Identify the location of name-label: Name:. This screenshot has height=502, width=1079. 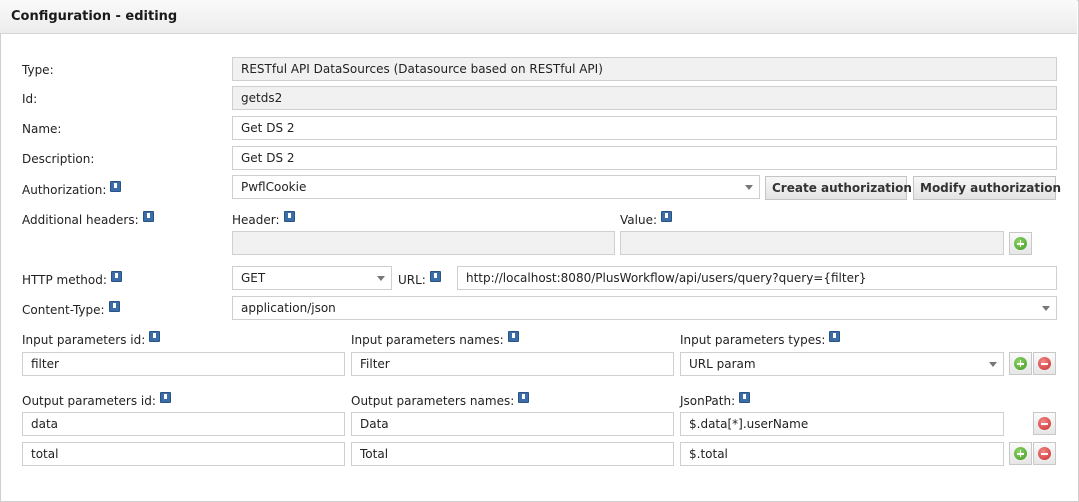
(42, 129).